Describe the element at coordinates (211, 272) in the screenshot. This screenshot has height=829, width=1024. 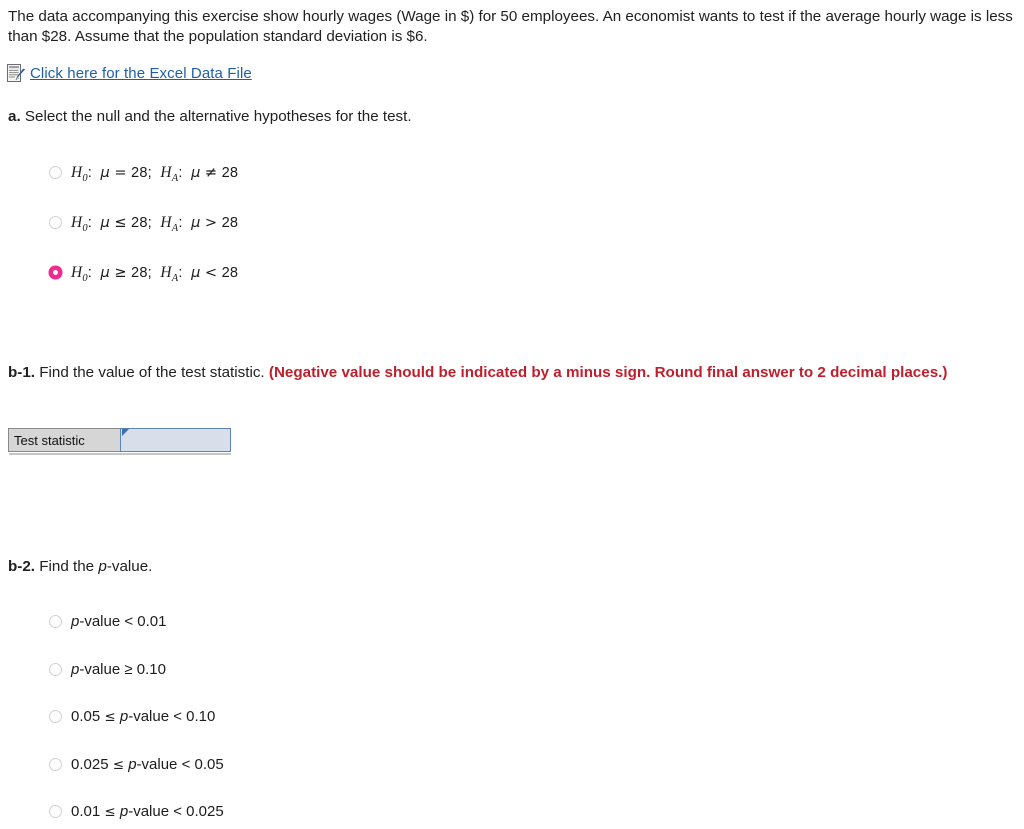
I see `ha-relation: <` at that location.